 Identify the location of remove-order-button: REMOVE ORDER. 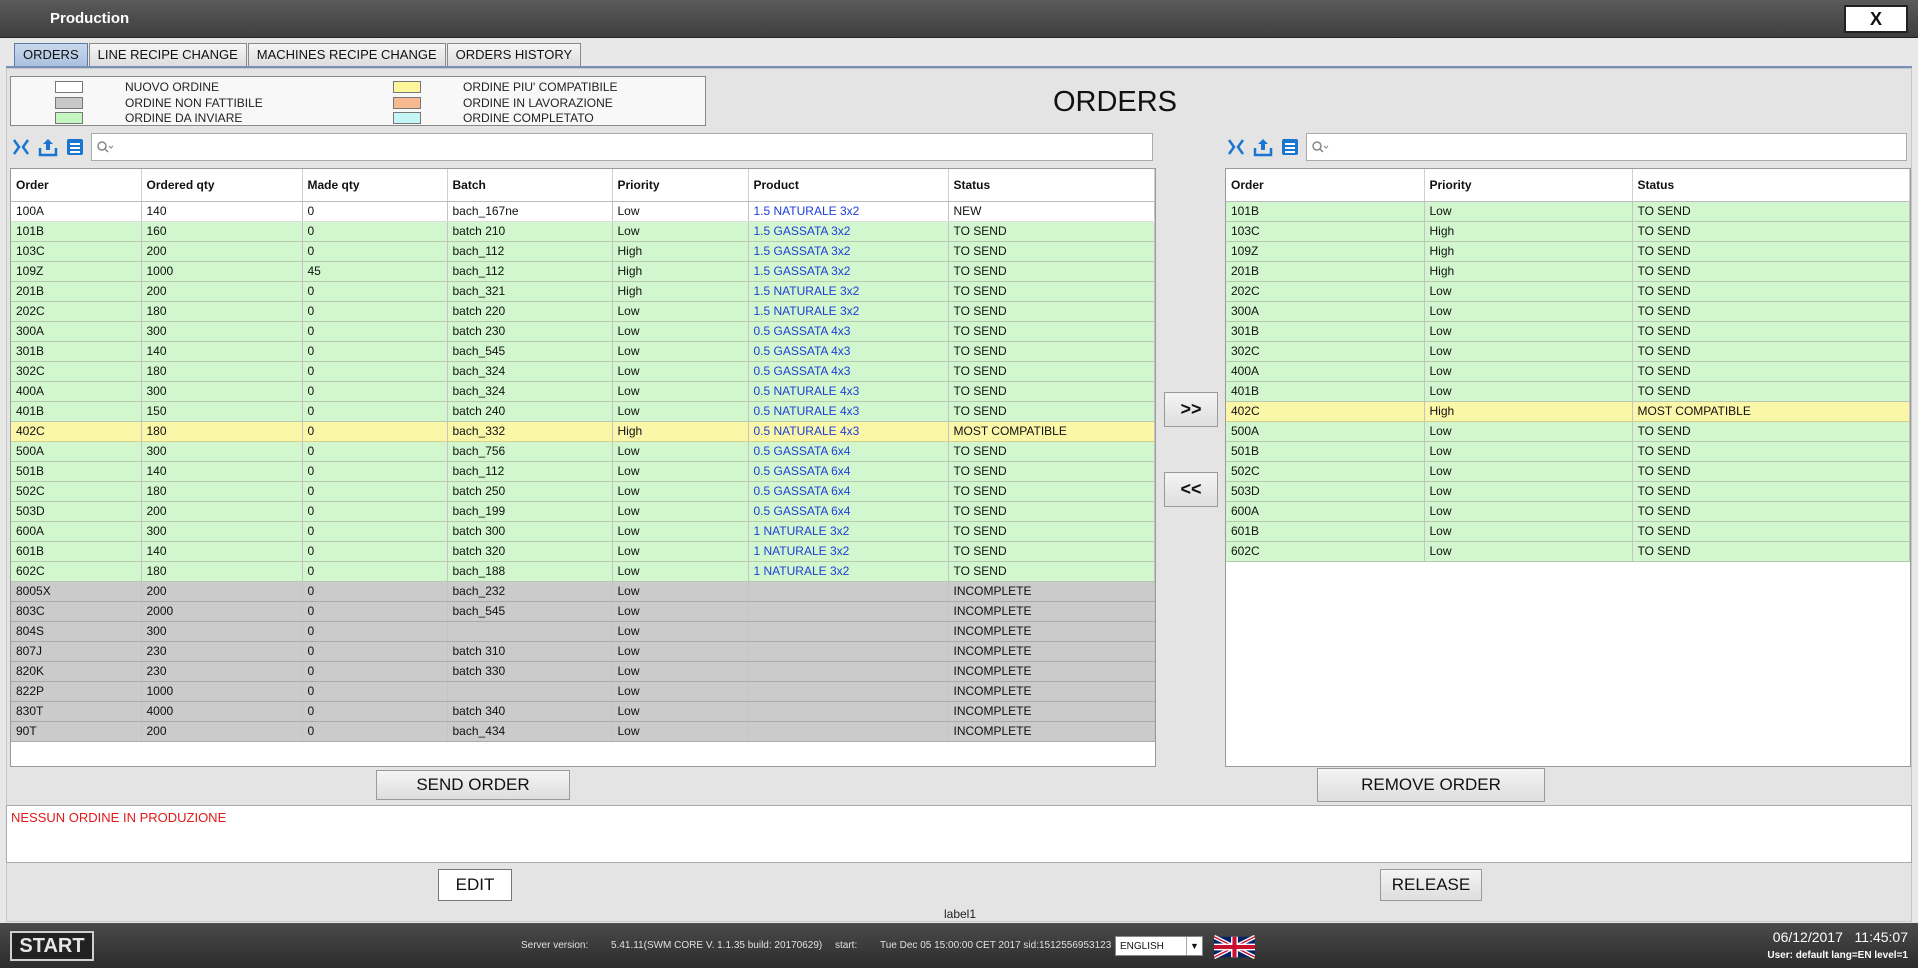
(1431, 785).